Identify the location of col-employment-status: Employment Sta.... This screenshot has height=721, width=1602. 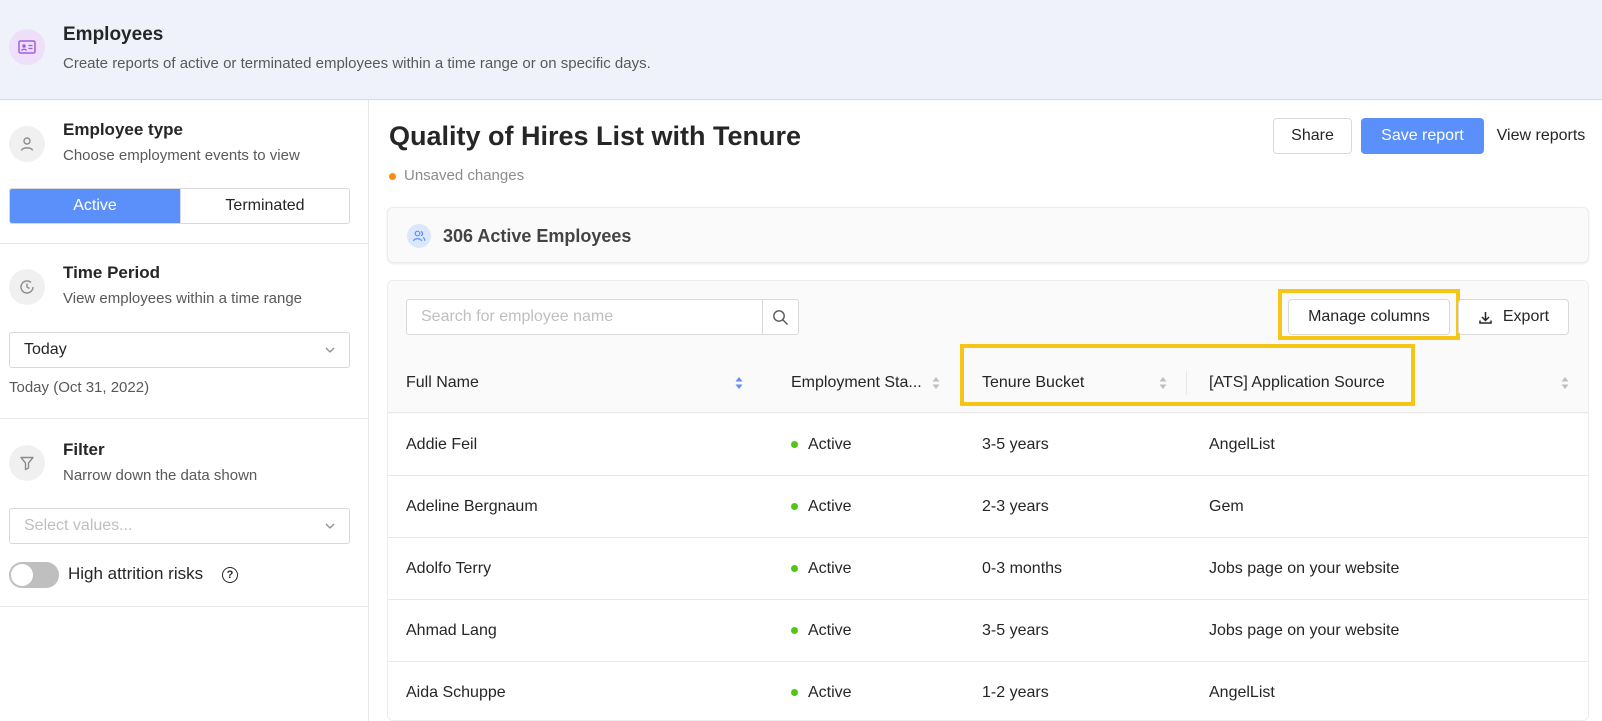
(856, 383).